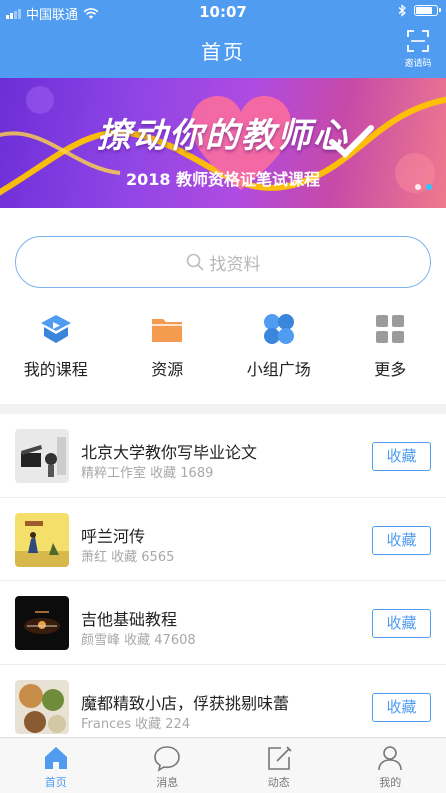  I want to click on home-icon, so click(55, 758).